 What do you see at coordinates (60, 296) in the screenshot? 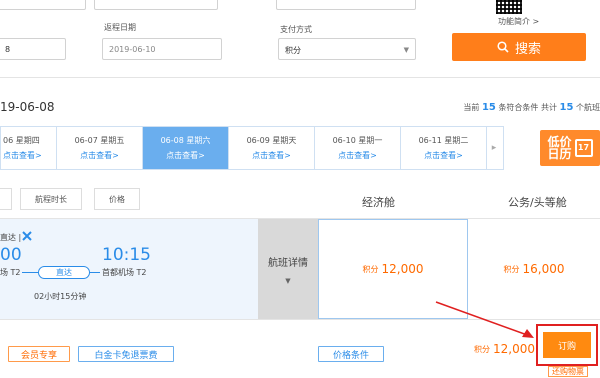
I see `flight-duration: 02小时15分钟` at bounding box center [60, 296].